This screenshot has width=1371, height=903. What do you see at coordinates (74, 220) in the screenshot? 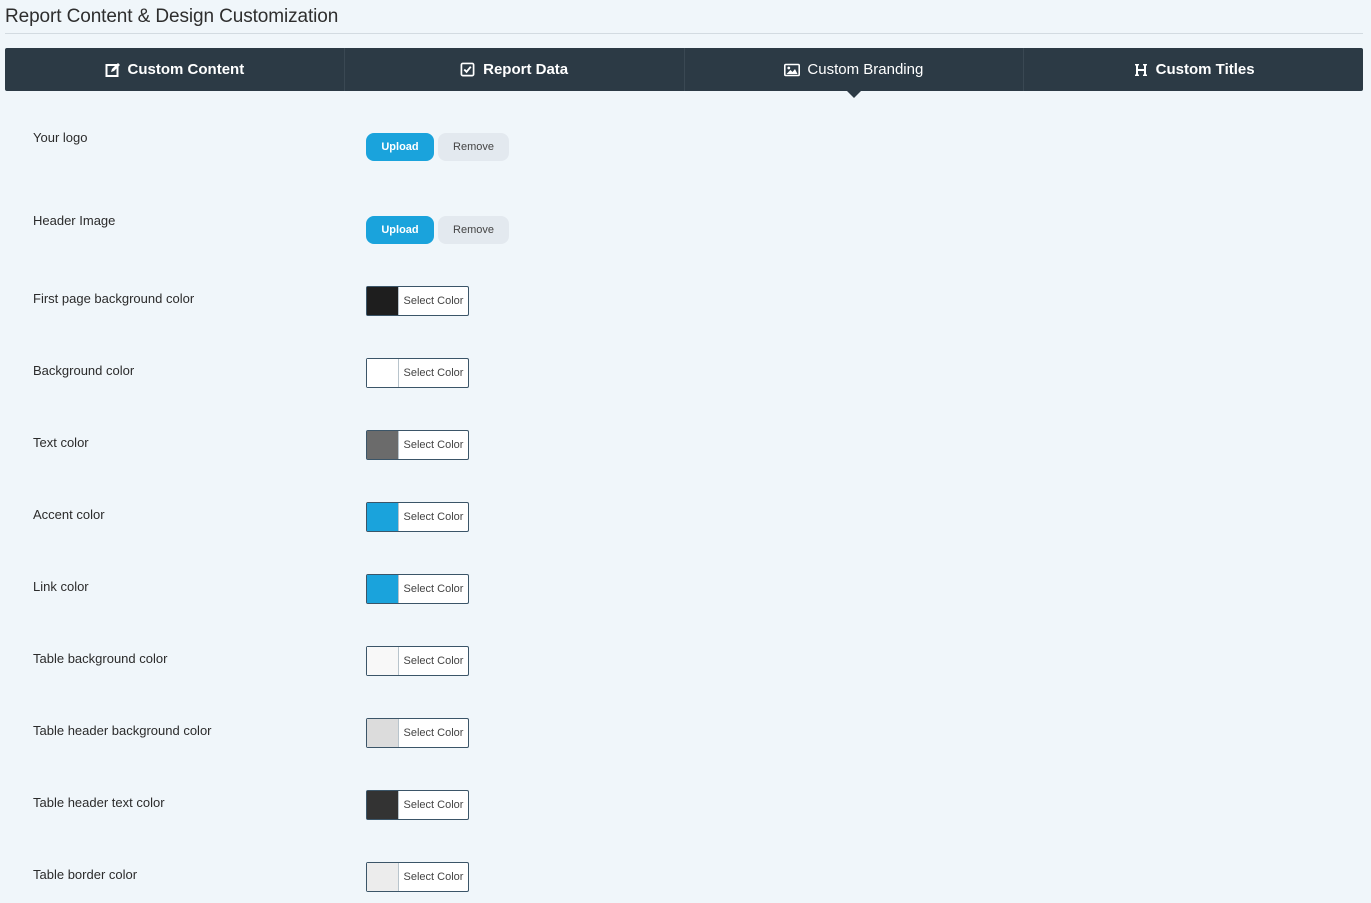
I see `field-label-header-image: Header Image` at bounding box center [74, 220].